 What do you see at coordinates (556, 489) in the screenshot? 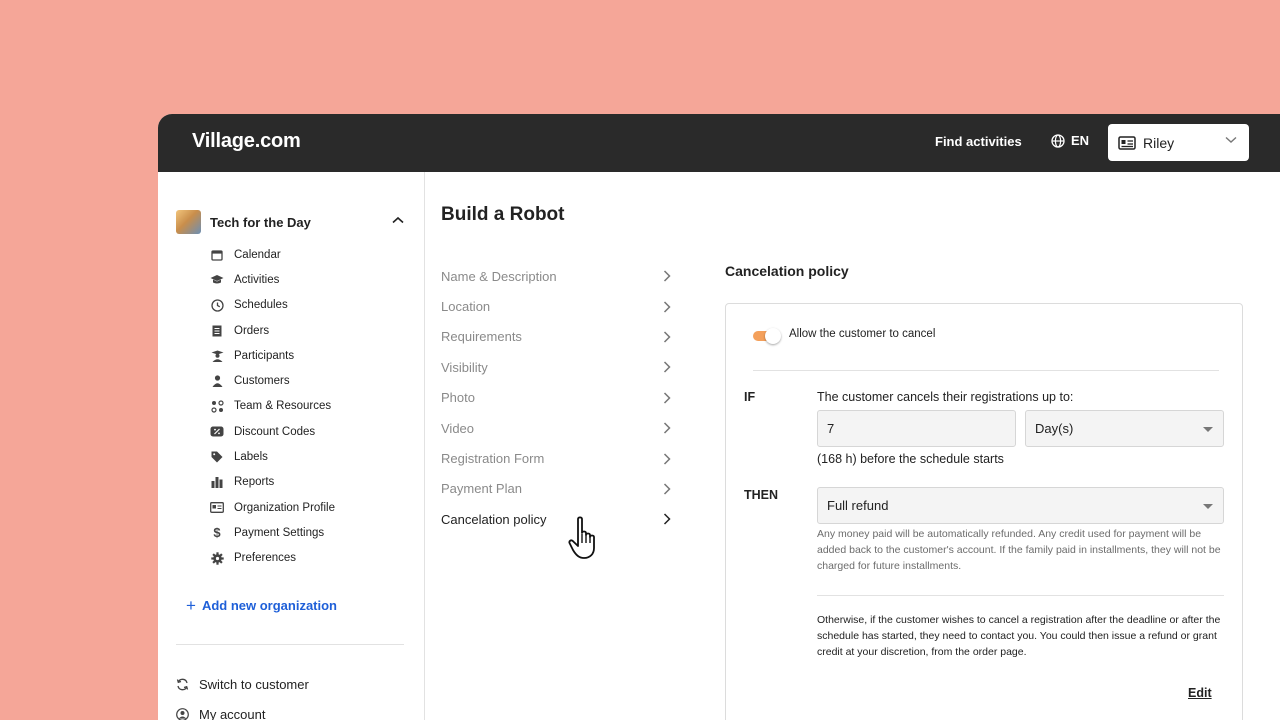
I see `wizard-step: Payment Plan` at bounding box center [556, 489].